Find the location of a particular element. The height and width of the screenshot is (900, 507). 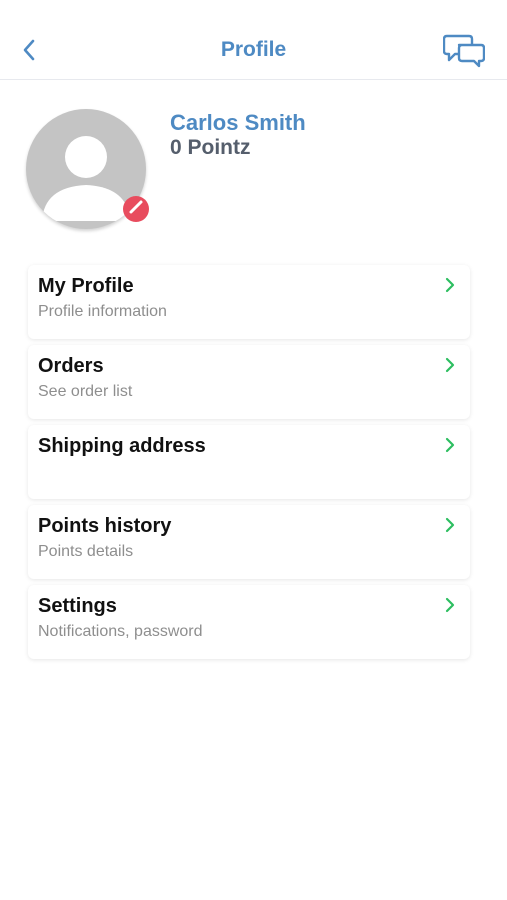

menu-item-orders: Orders See order list is located at coordinates (249, 382).